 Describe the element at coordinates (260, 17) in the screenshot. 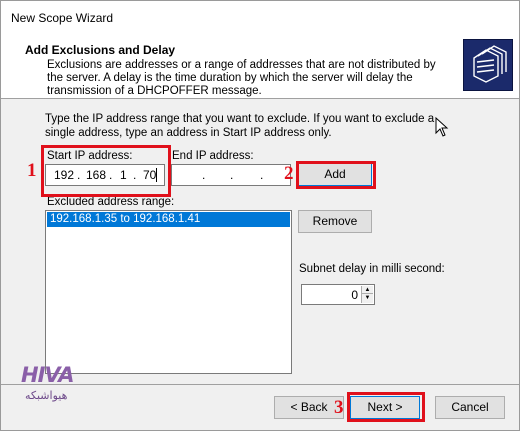

I see `title-bar: New Scope Wizard` at that location.